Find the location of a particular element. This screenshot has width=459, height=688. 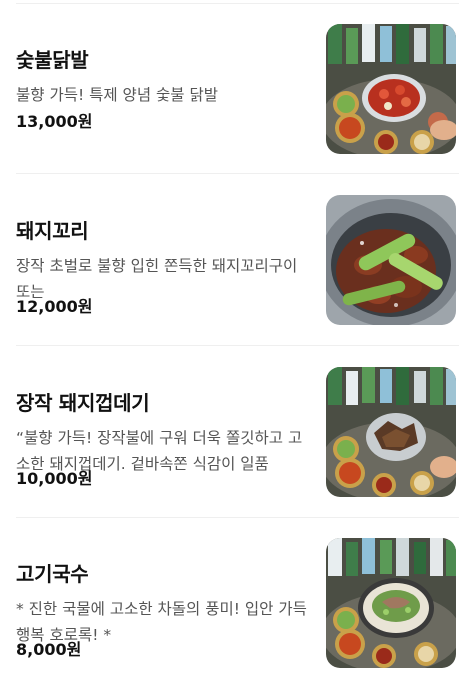

pork-tail-dish-photo is located at coordinates (391, 260).